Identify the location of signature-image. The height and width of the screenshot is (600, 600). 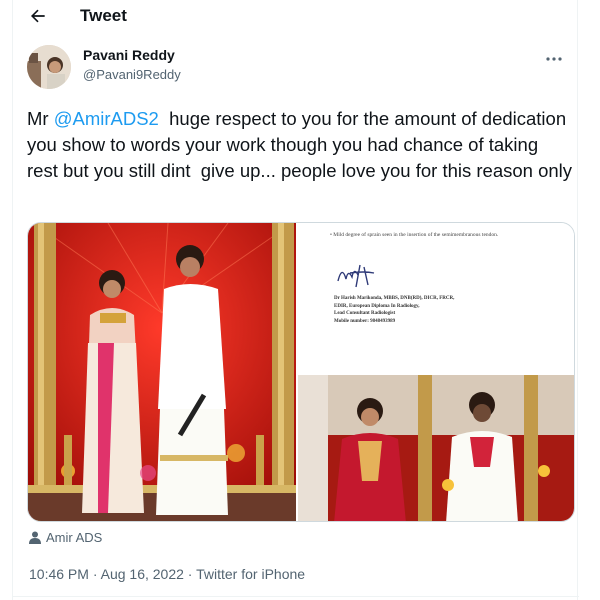
(356, 276).